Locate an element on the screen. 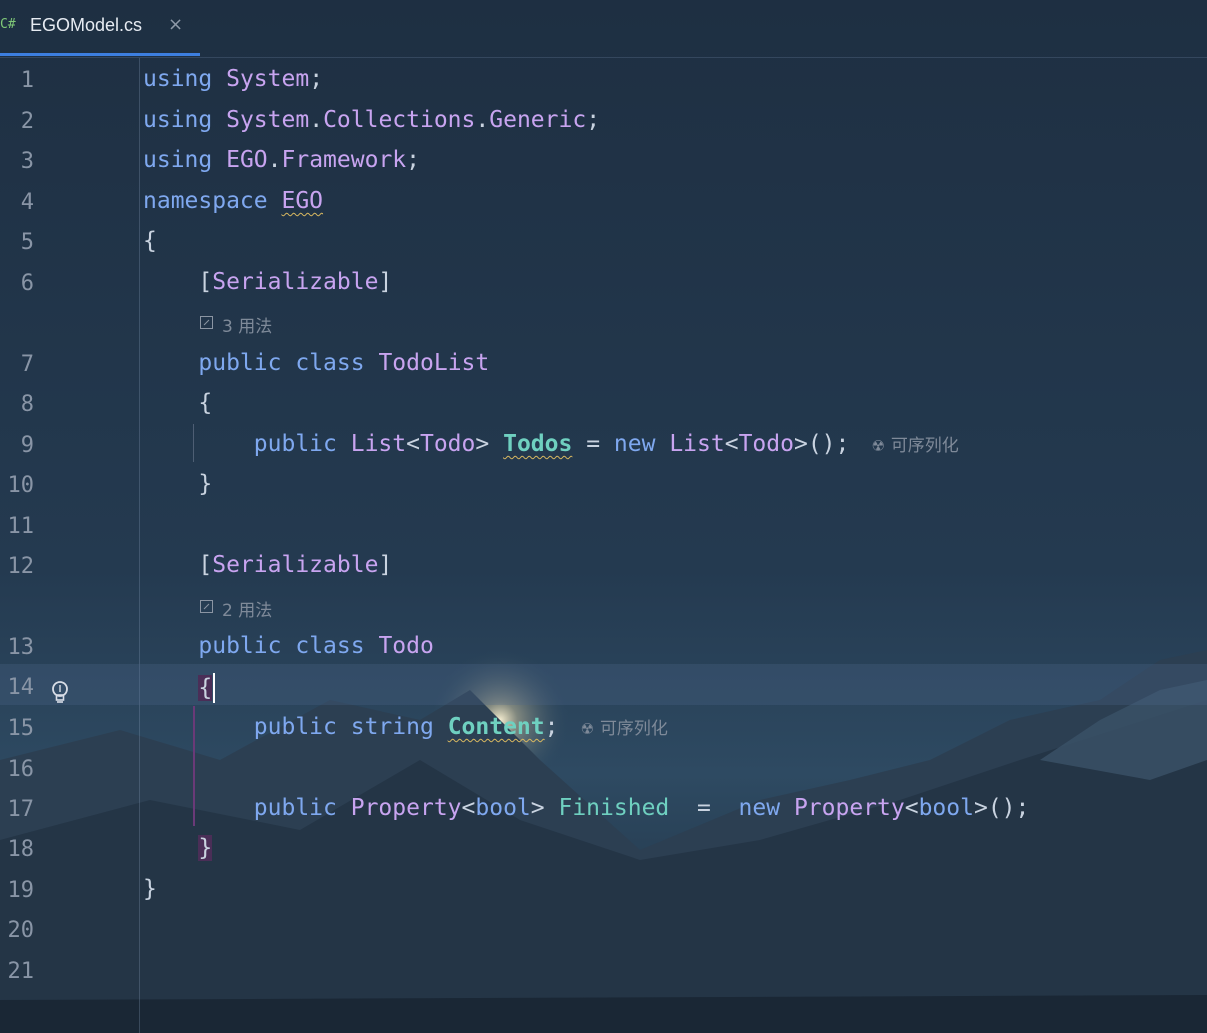 This screenshot has height=1033, width=1207. brace: { is located at coordinates (150, 241).